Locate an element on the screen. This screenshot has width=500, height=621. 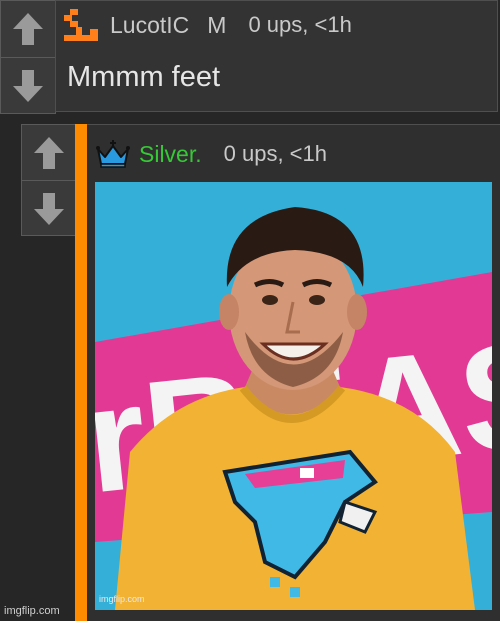
site-watermark: imgflip.com is located at coordinates (32, 611).